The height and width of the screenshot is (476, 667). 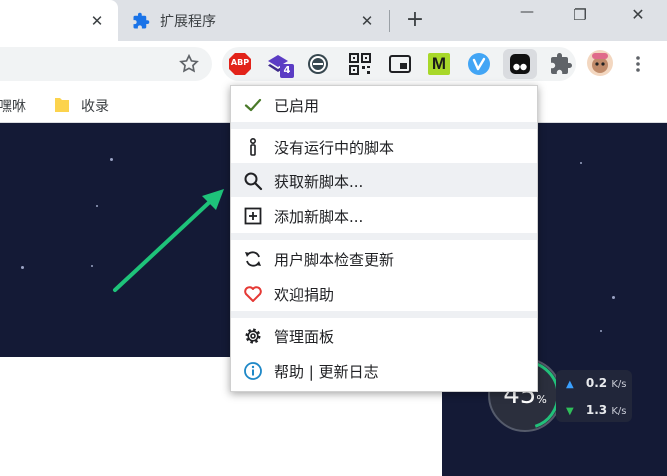 What do you see at coordinates (253, 259) in the screenshot?
I see `refresh-icon` at bounding box center [253, 259].